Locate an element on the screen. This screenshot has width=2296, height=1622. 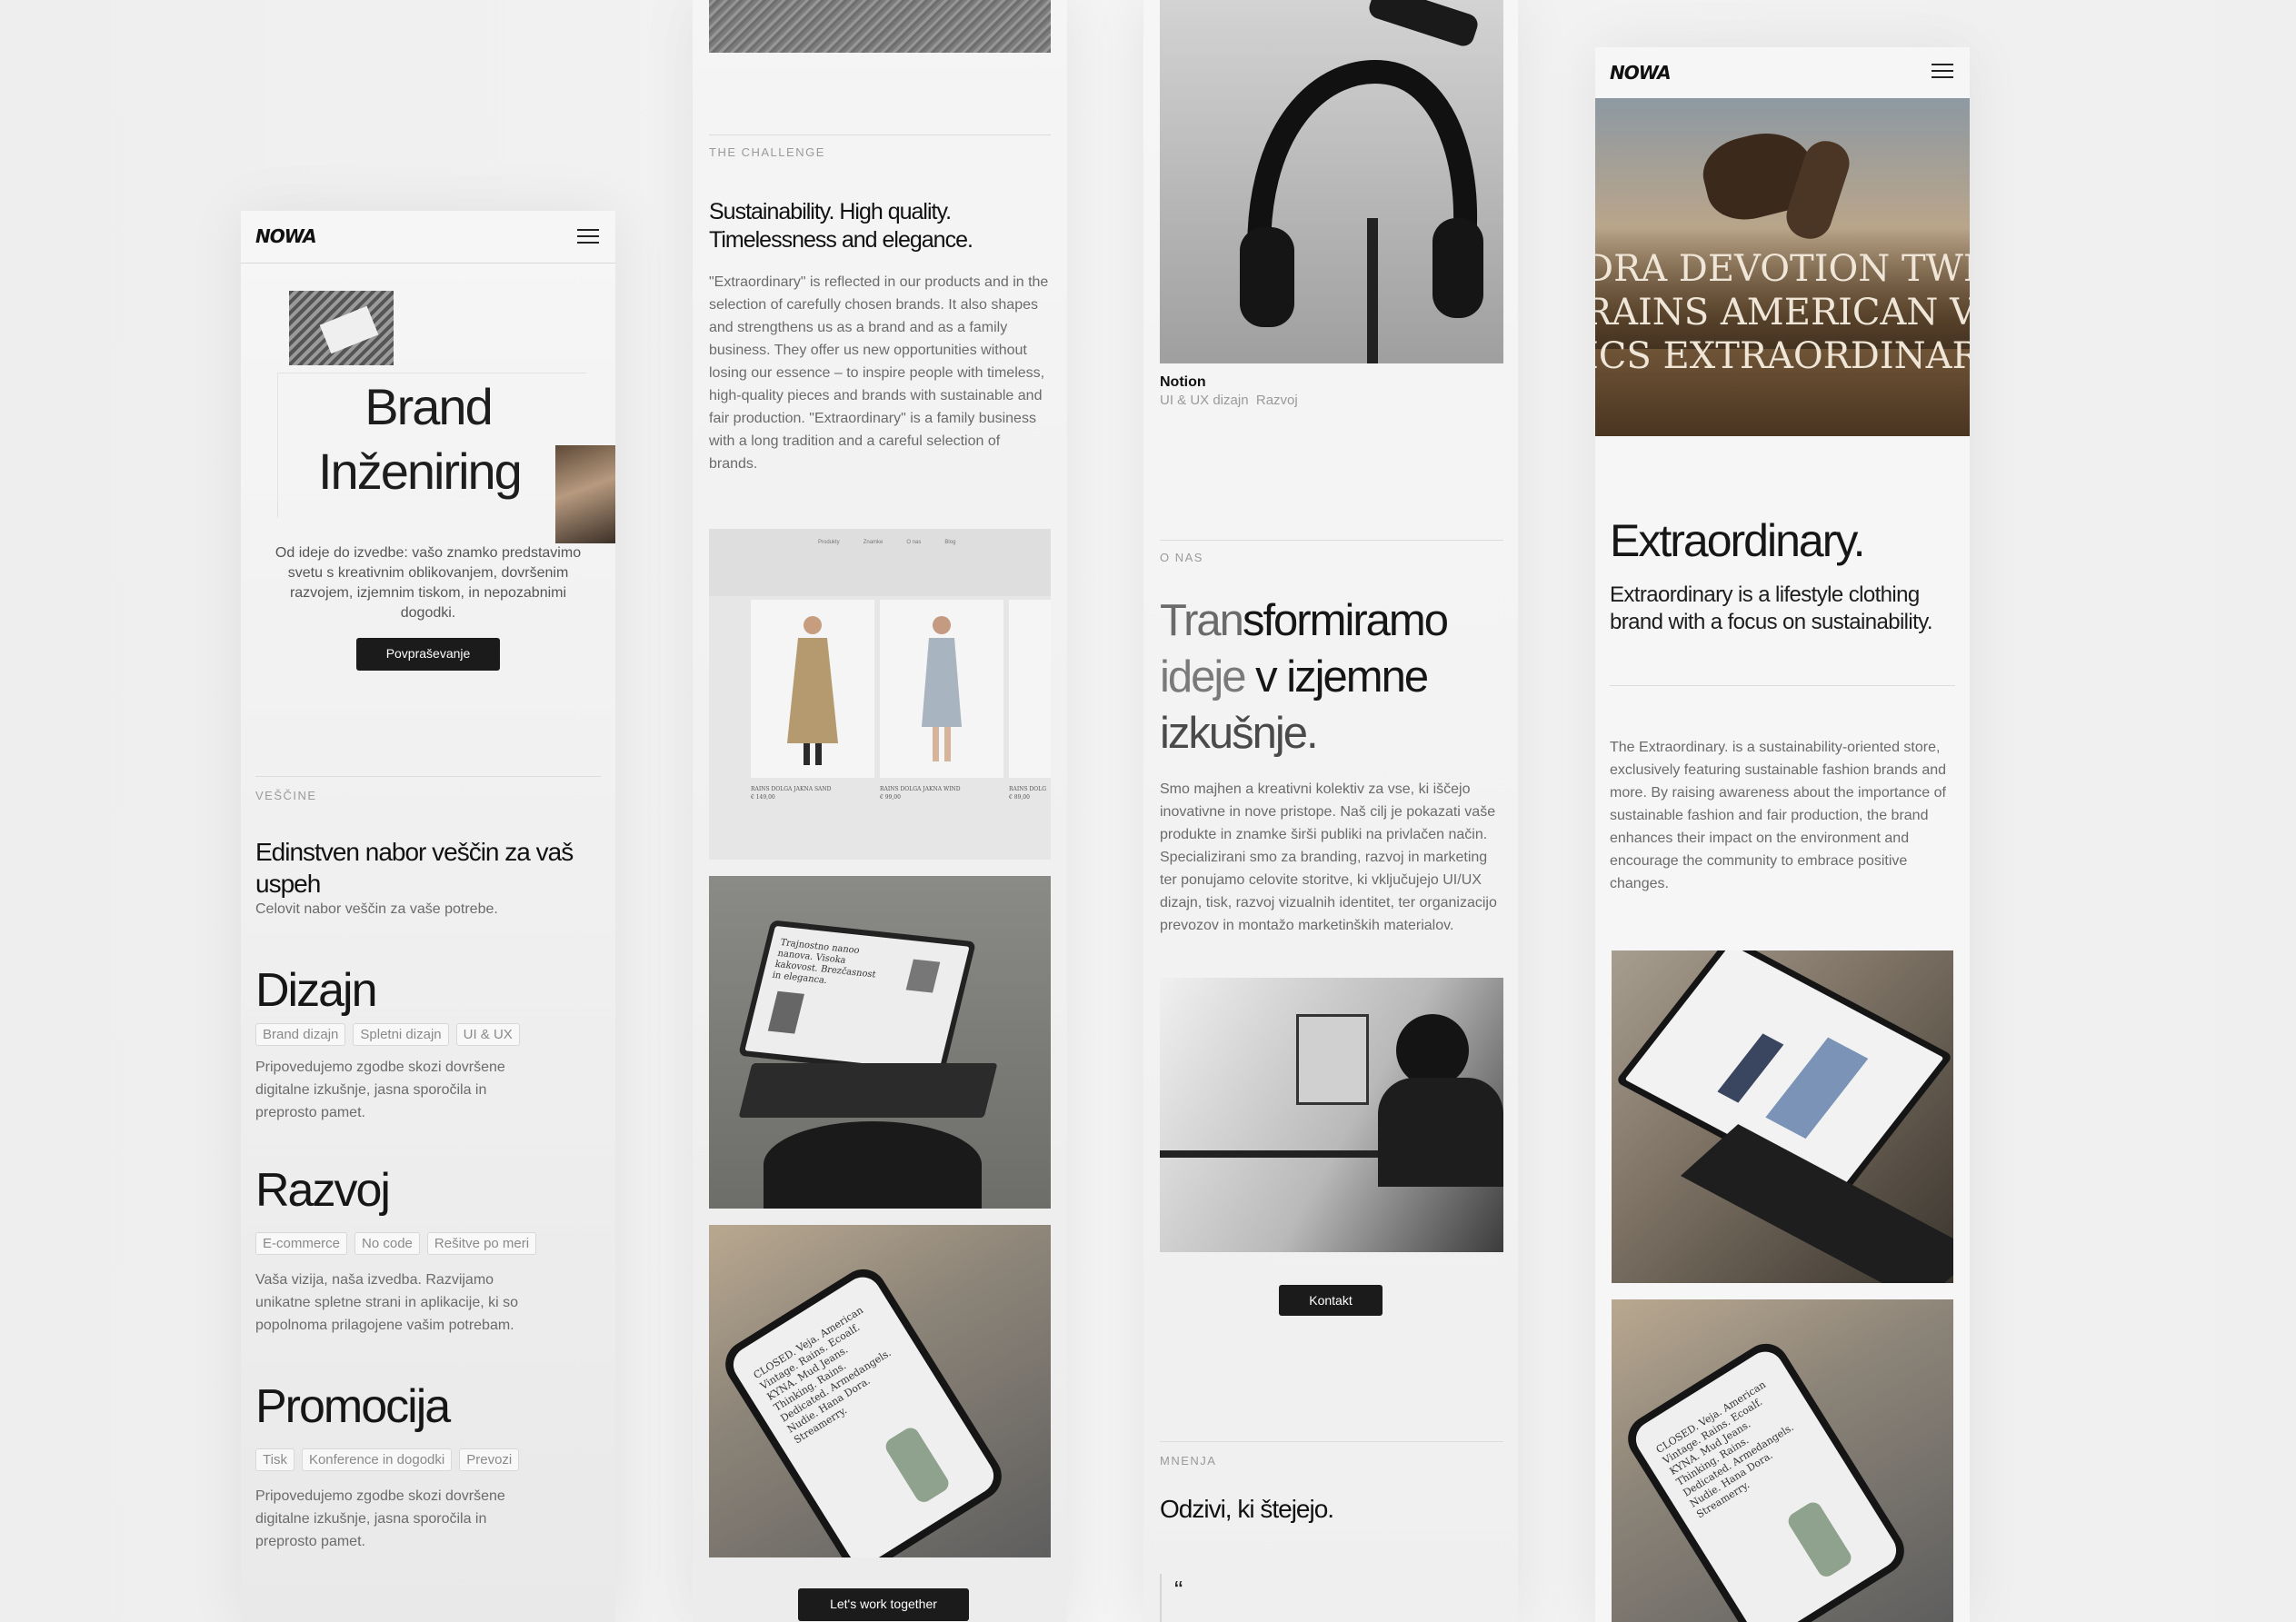
tag: Prevozi is located at coordinates (489, 1459).